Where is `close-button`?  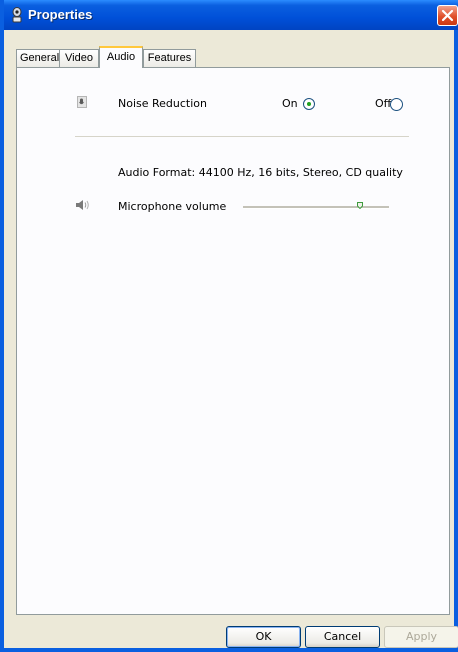 close-button is located at coordinates (447, 15).